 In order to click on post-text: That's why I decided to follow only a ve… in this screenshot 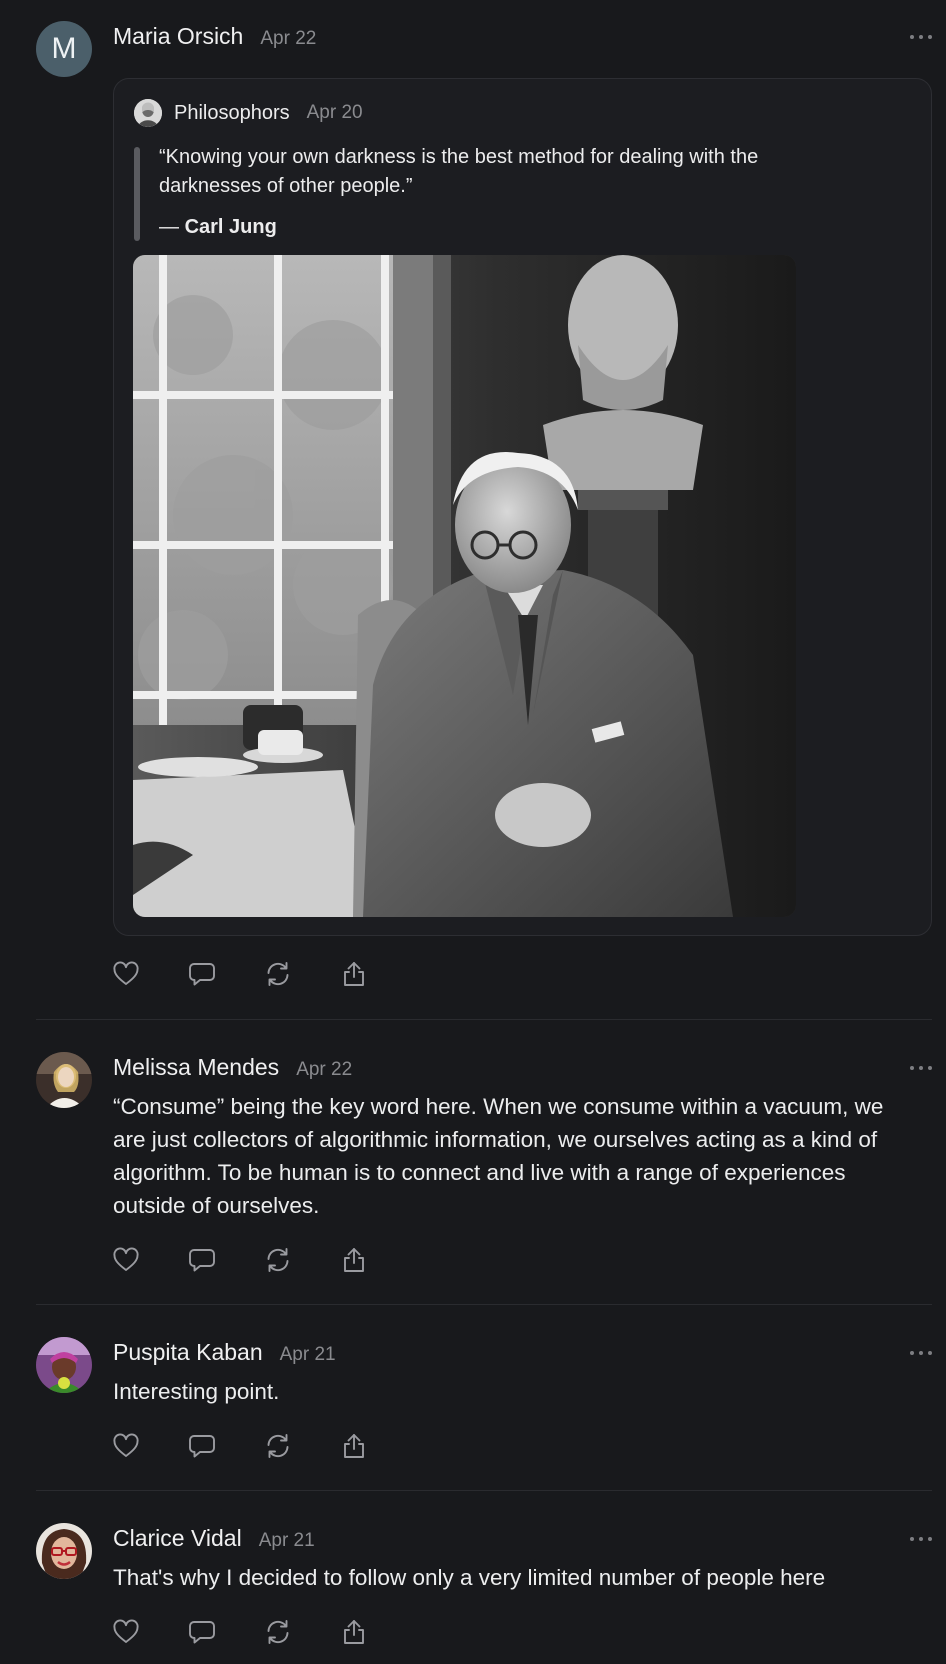, I will do `click(469, 1577)`.